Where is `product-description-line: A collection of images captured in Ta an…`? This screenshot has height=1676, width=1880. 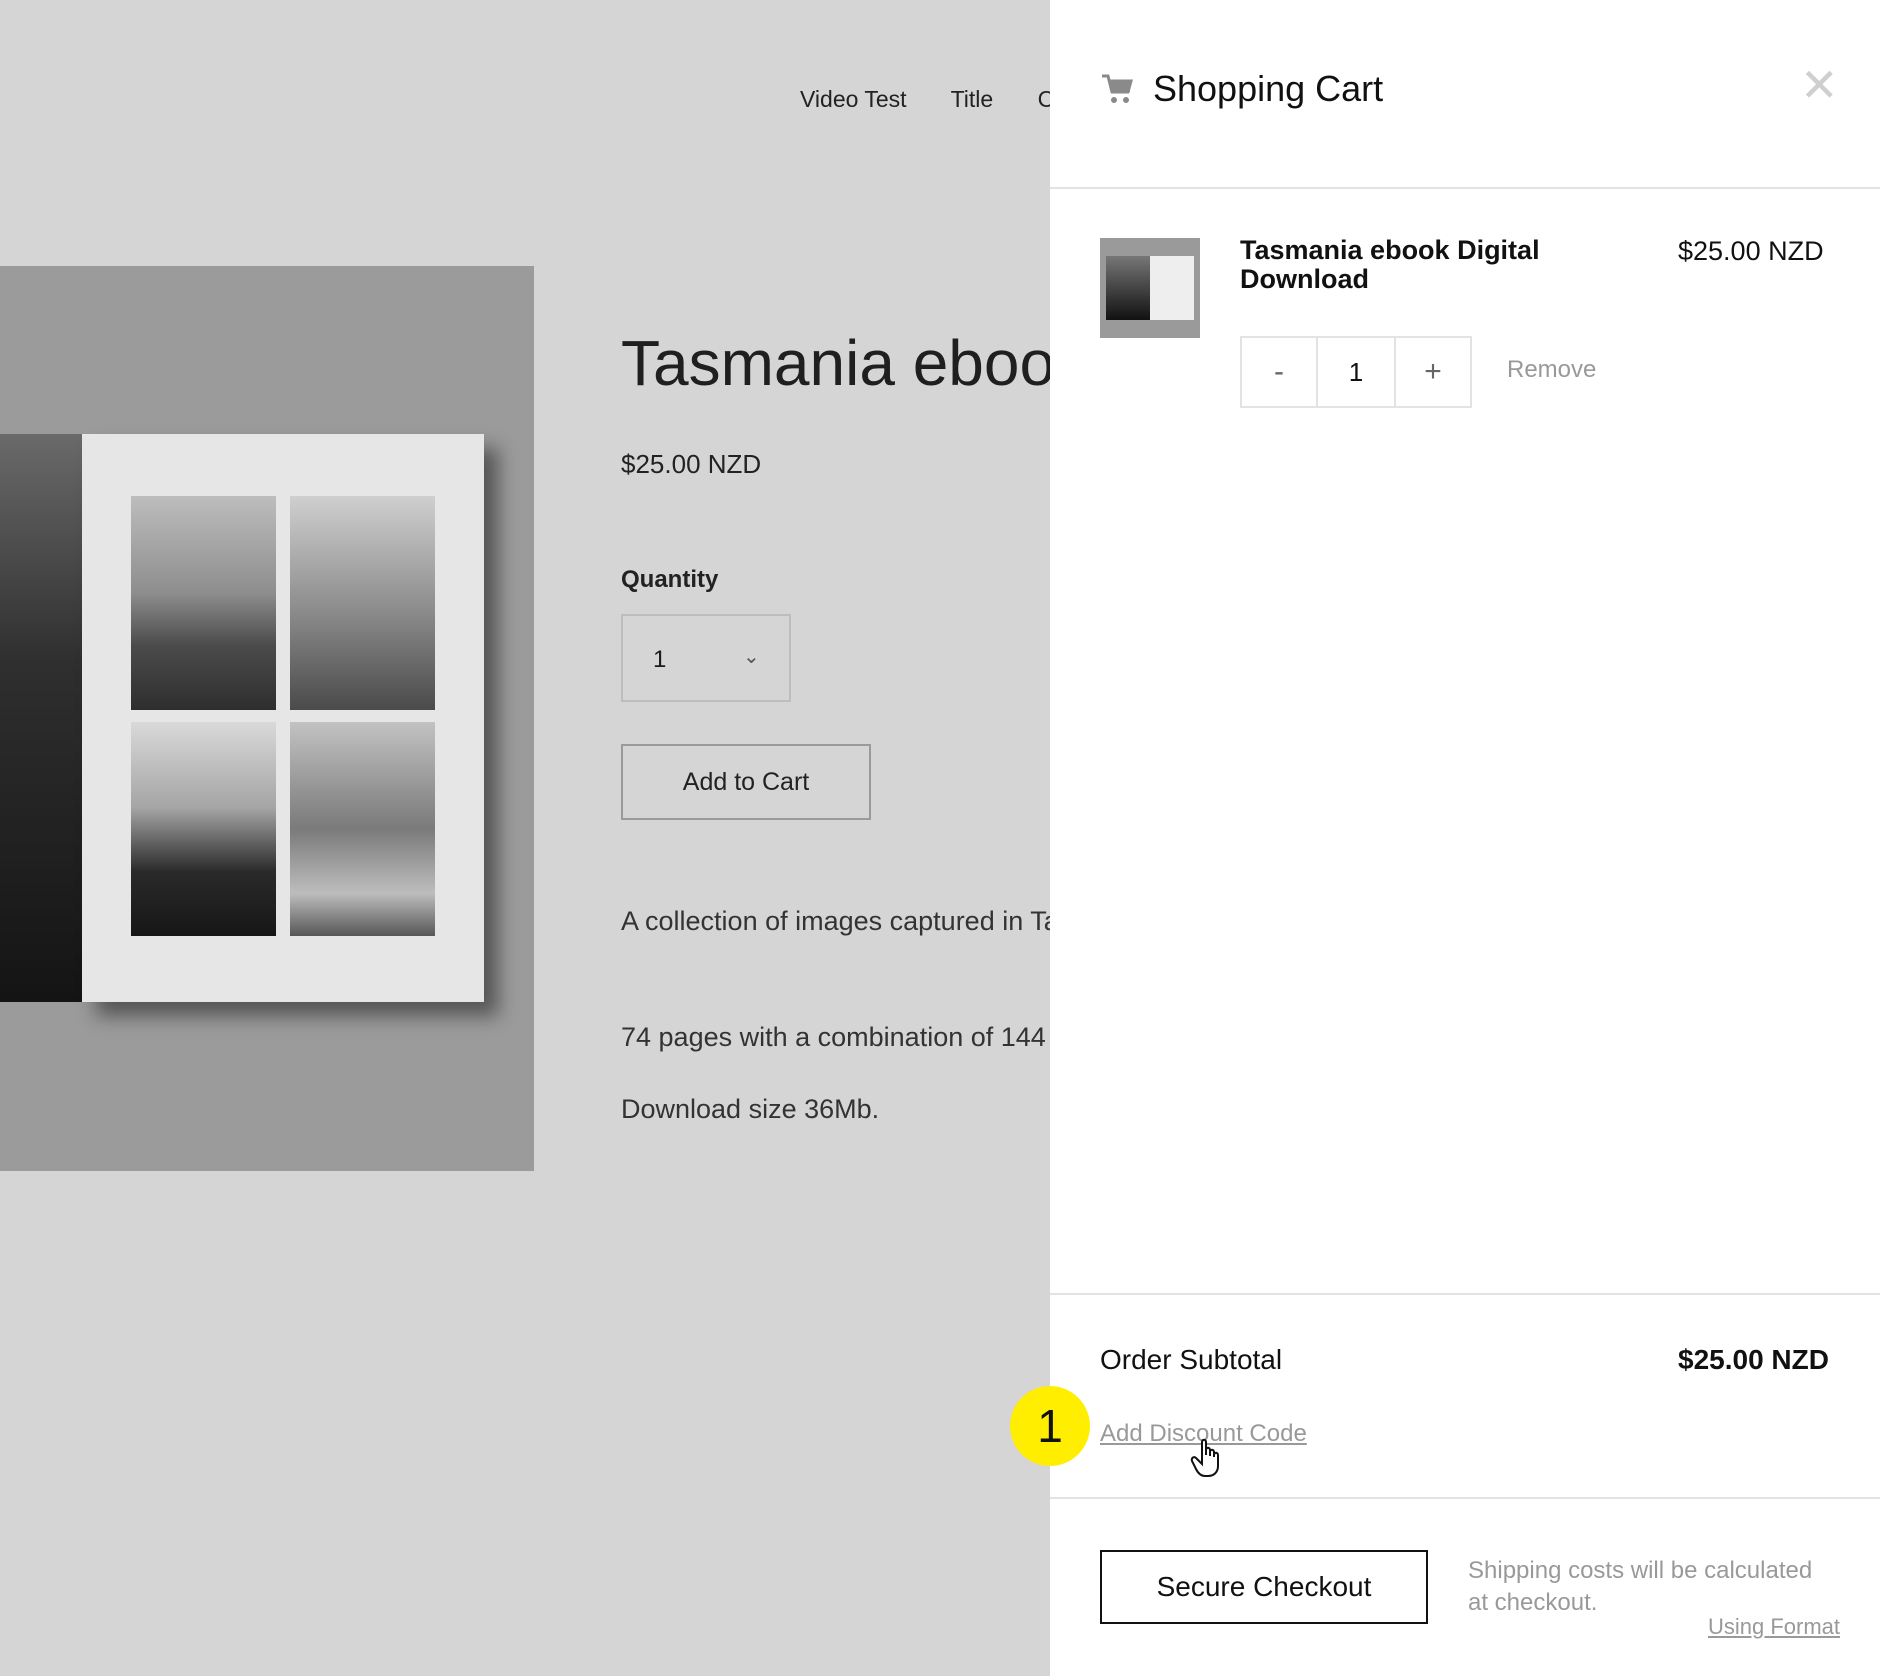 product-description-line: A collection of images captured in Ta an… is located at coordinates (835, 921).